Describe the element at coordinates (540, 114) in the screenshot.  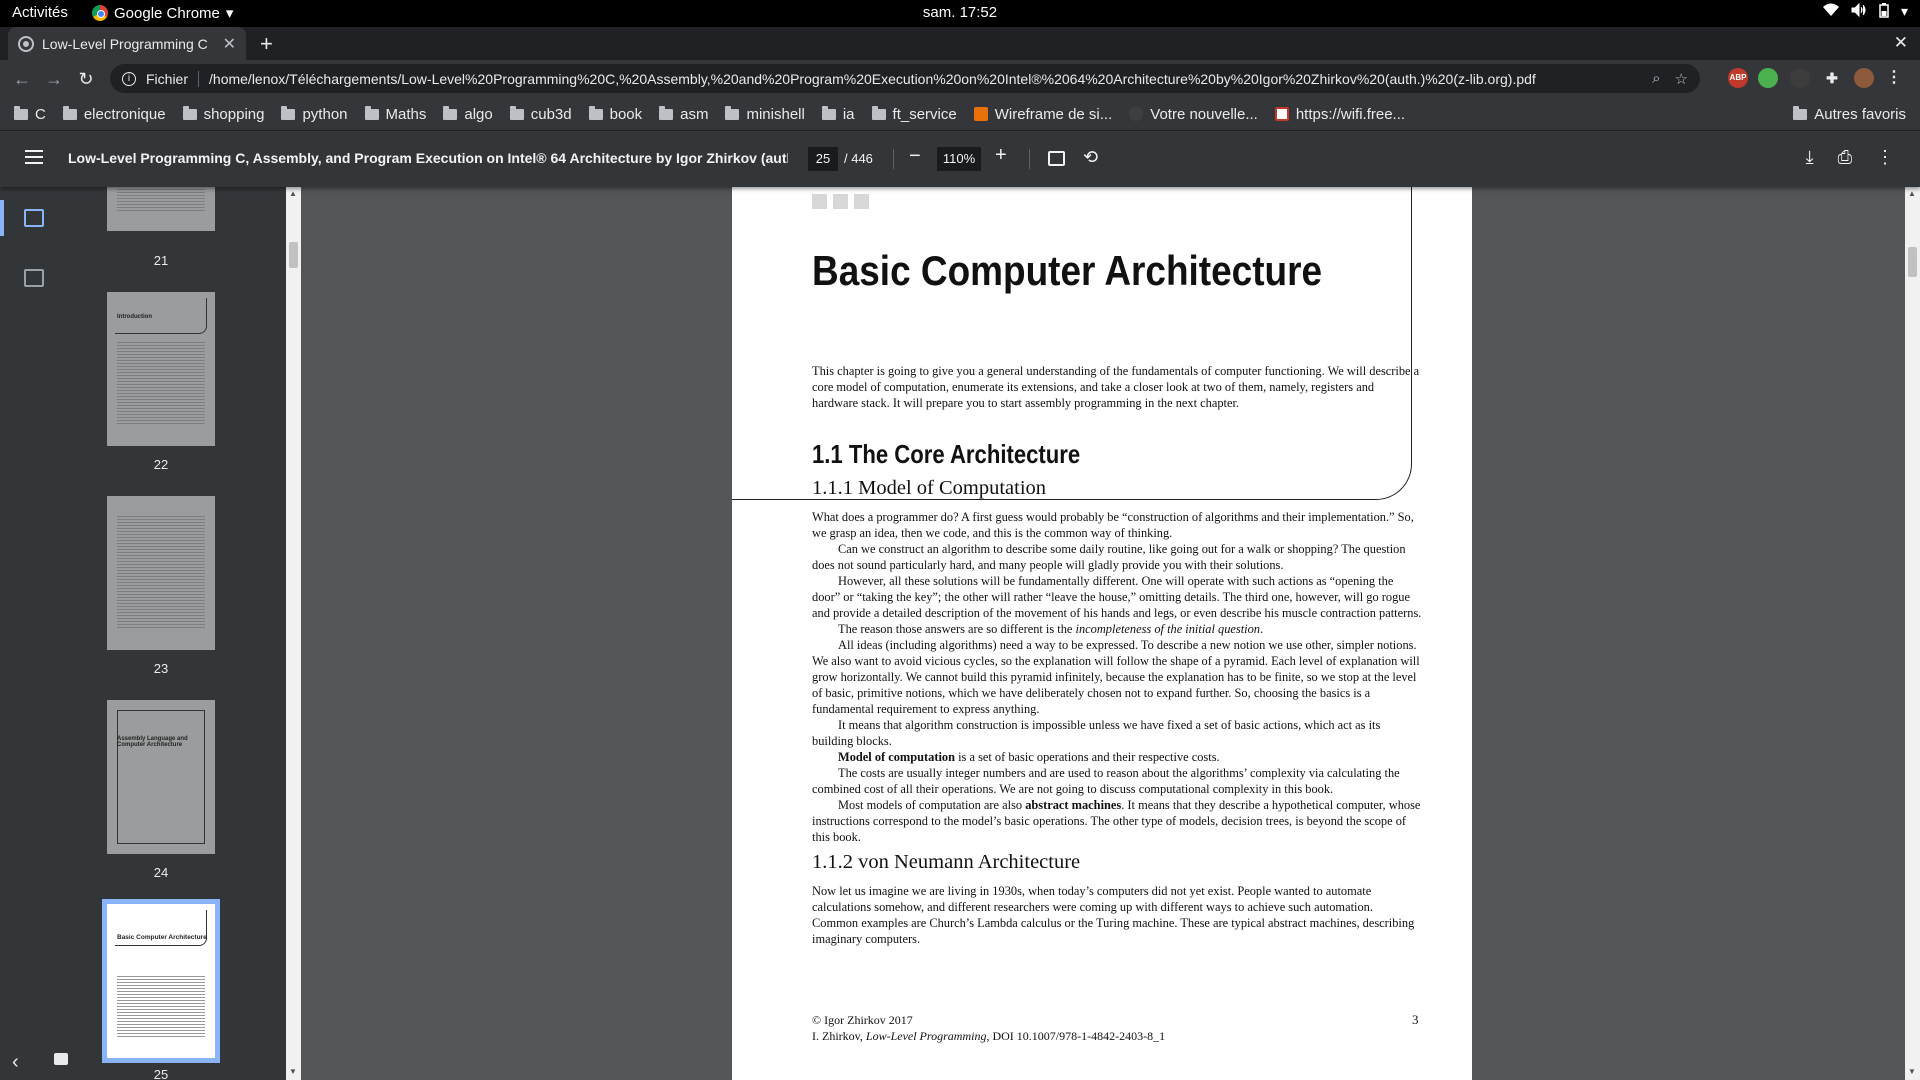
I see `bookmark-folder: cub3d` at that location.